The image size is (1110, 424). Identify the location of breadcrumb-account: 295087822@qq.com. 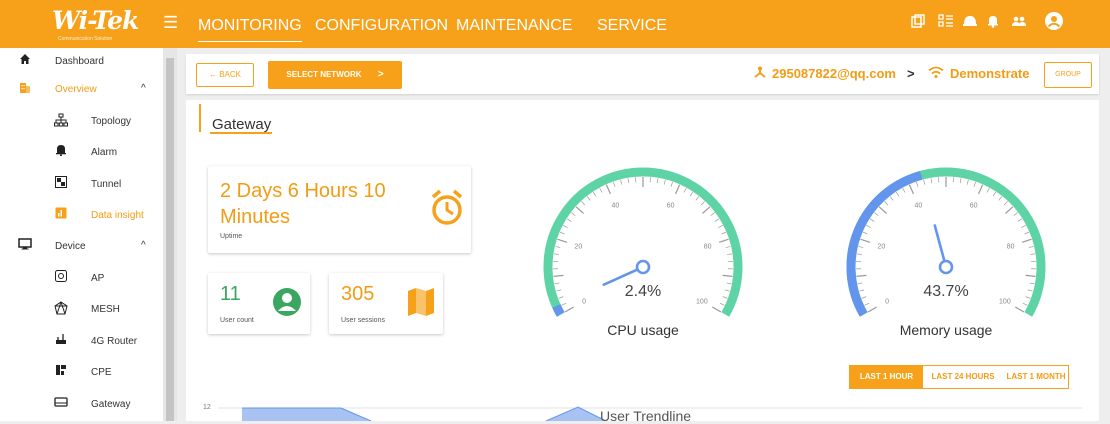
(834, 73).